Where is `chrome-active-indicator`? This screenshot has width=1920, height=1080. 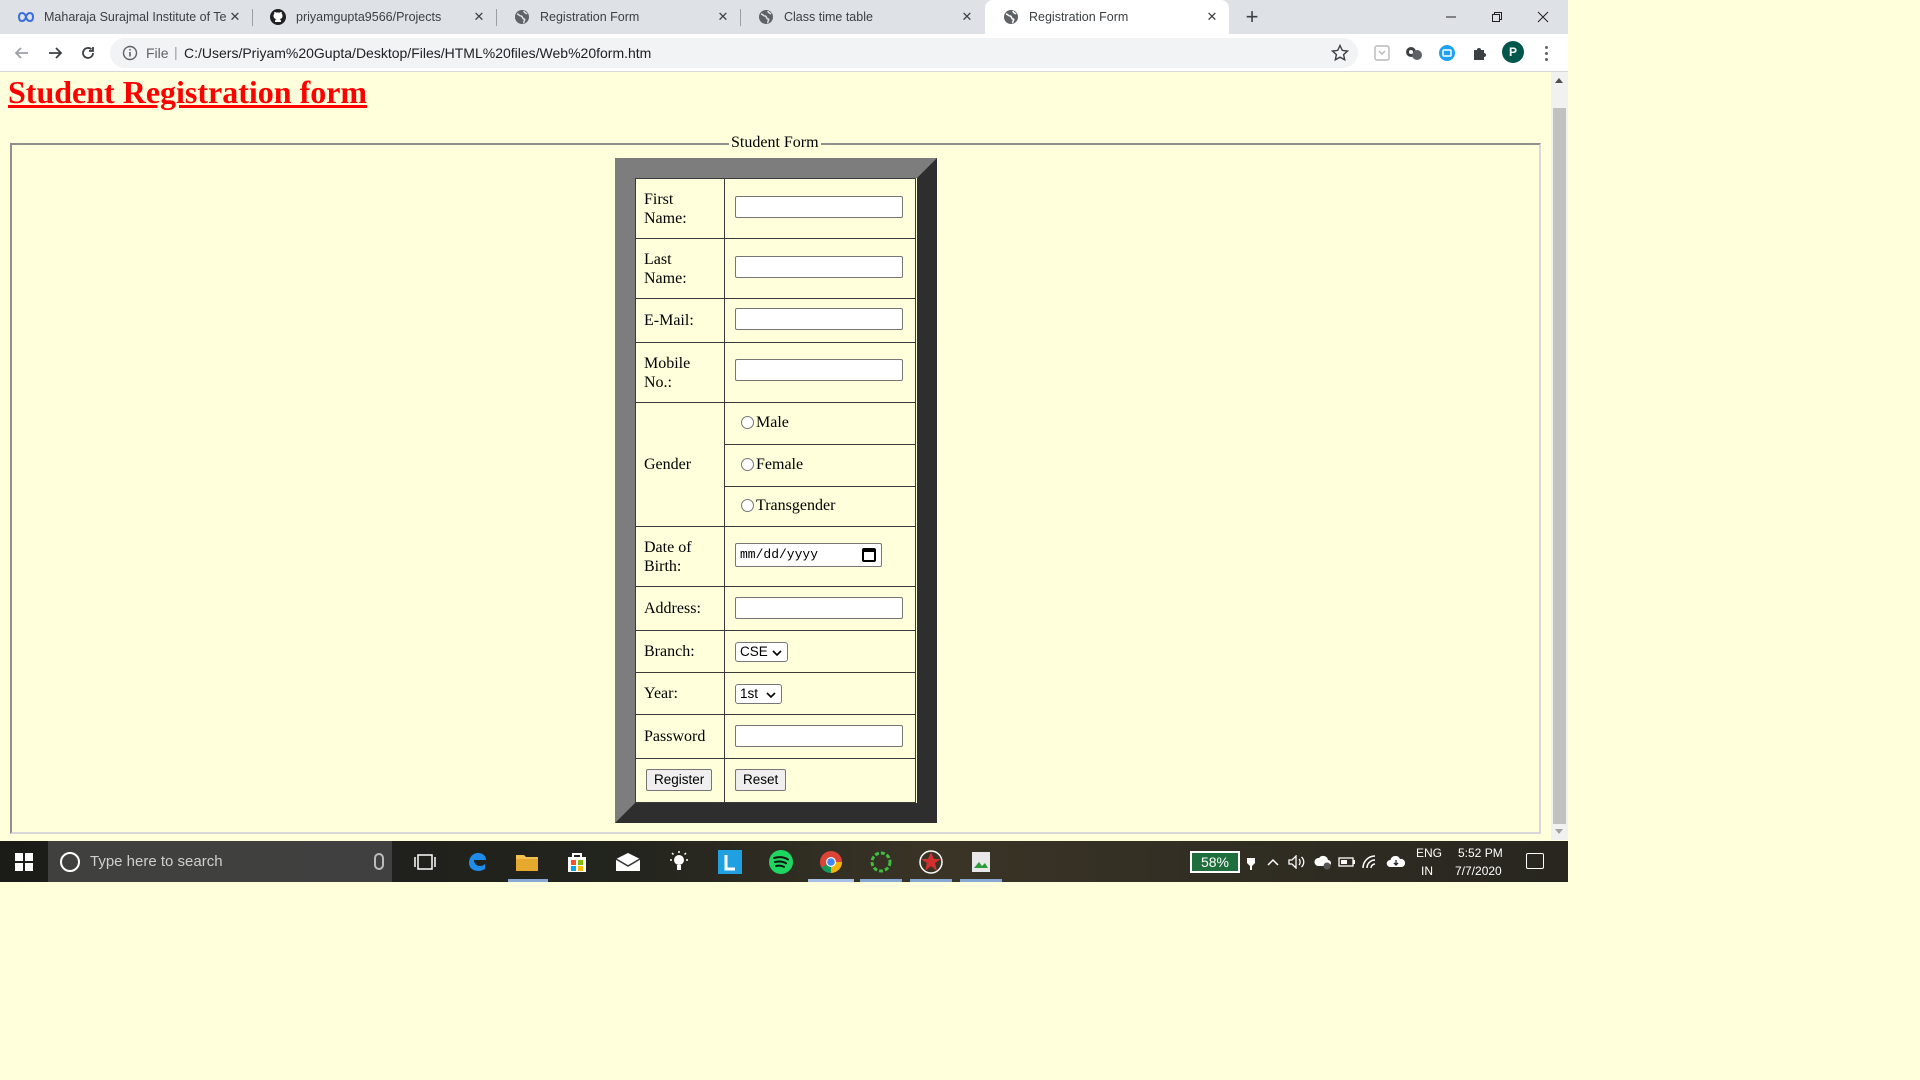
chrome-active-indicator is located at coordinates (831, 880).